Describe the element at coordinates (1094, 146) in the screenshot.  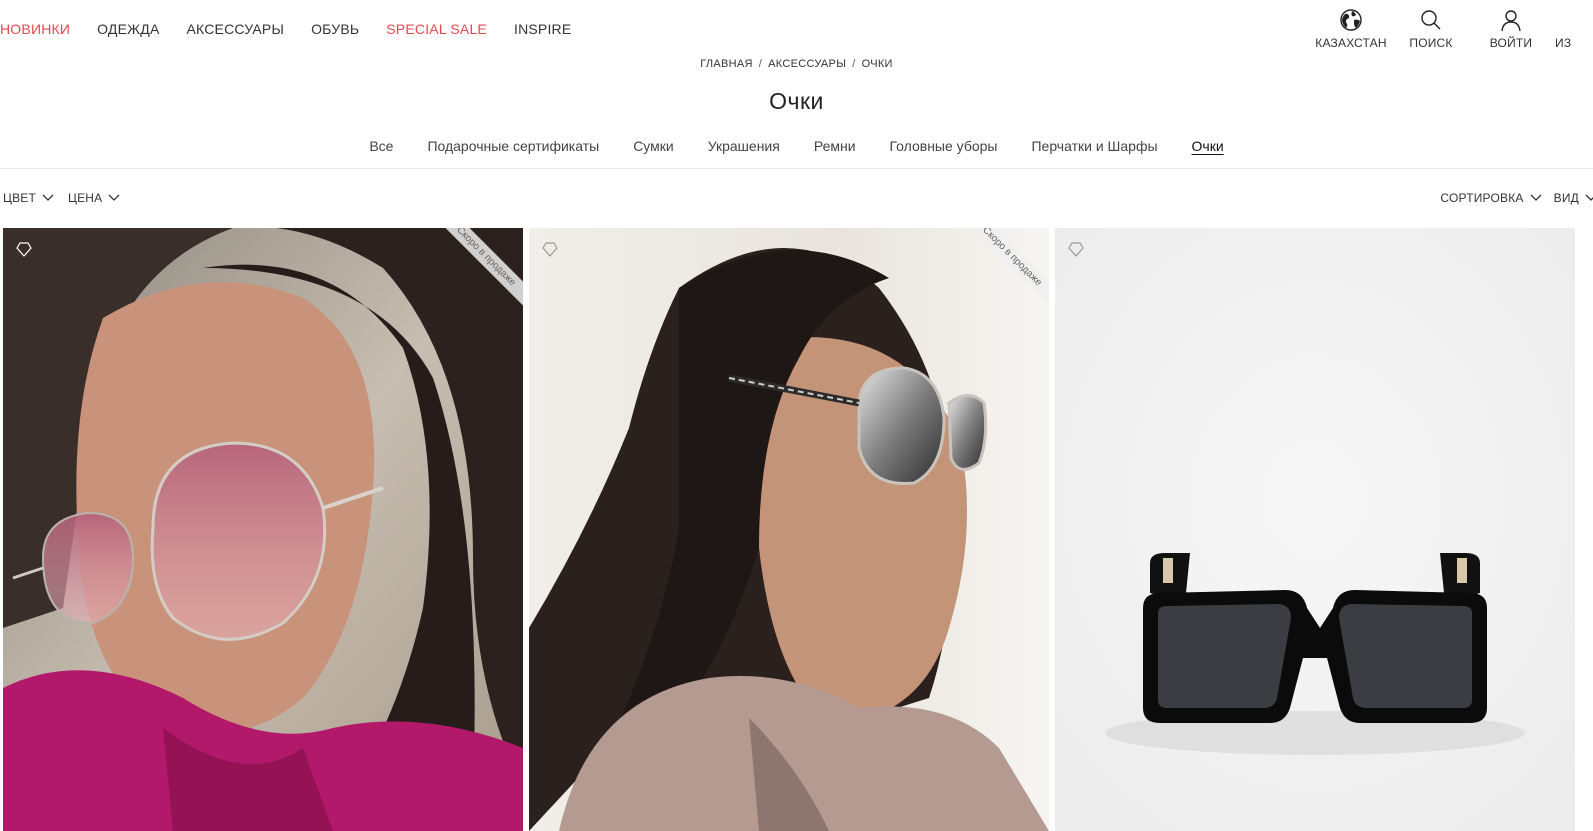
I see `subcategory-gloves-scarves: Перчатки и Шарфы` at that location.